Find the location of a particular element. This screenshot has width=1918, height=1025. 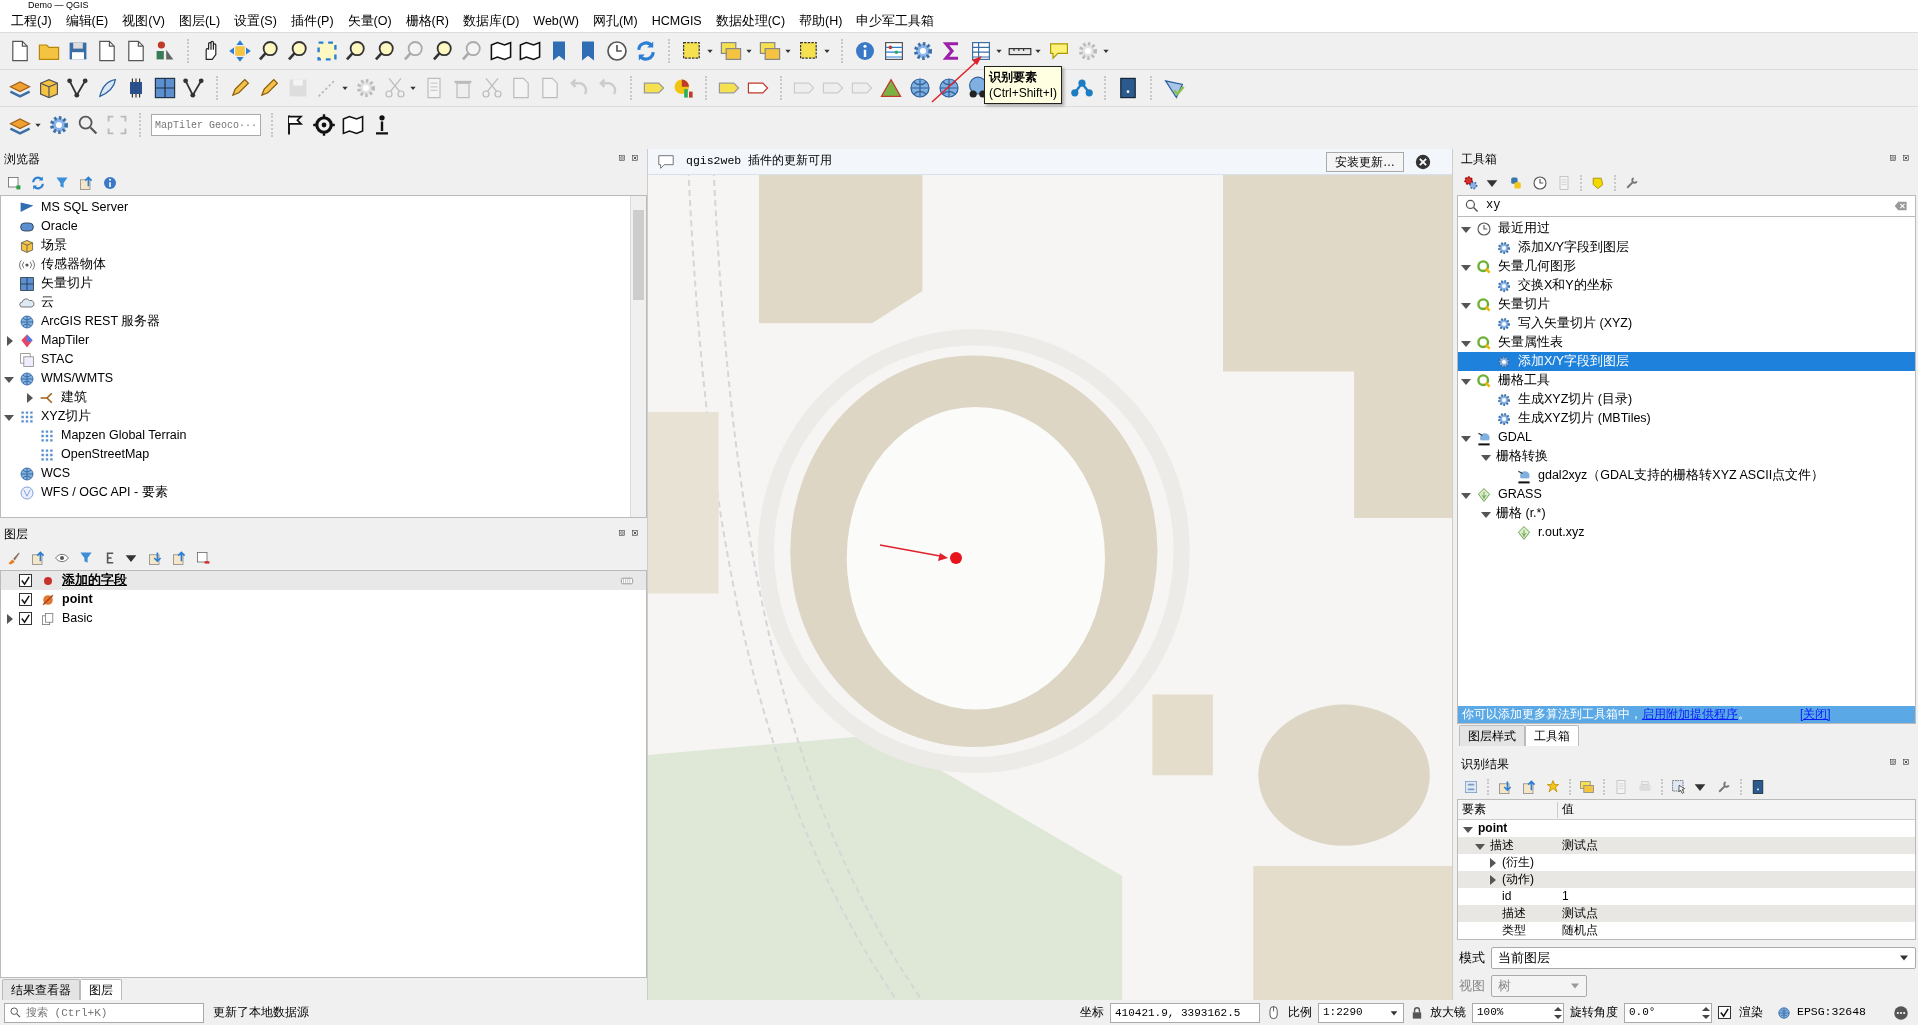

menu-item: 图层(L) is located at coordinates (199, 21).